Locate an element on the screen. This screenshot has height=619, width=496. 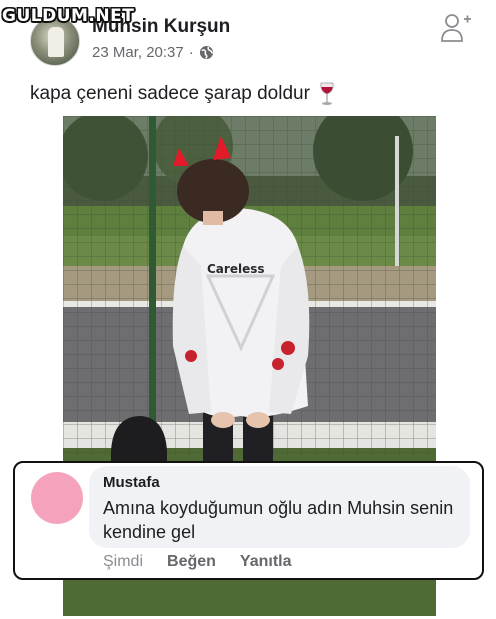
reply-button: Yanıtla is located at coordinates (266, 562).